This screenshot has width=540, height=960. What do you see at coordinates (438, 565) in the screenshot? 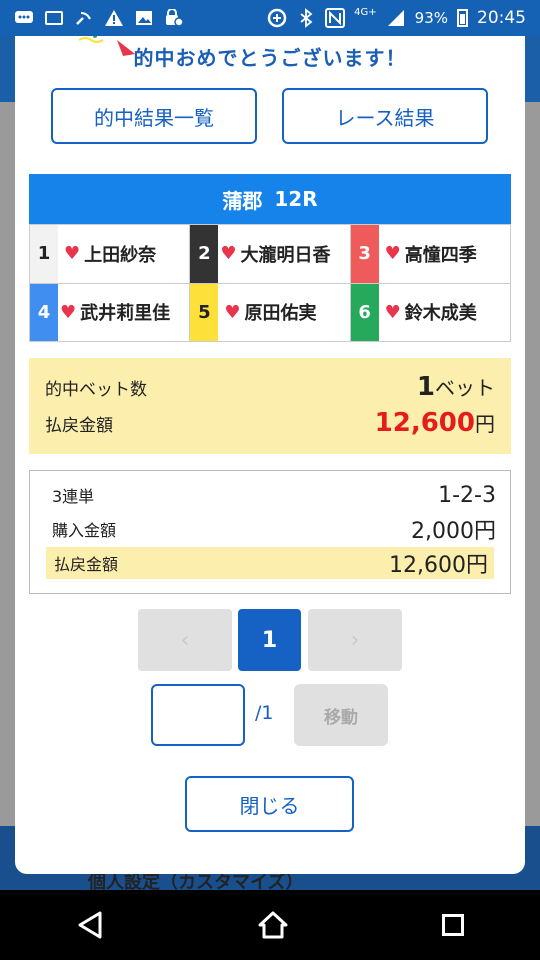
I see `detail-payout-value: 12,600円` at bounding box center [438, 565].